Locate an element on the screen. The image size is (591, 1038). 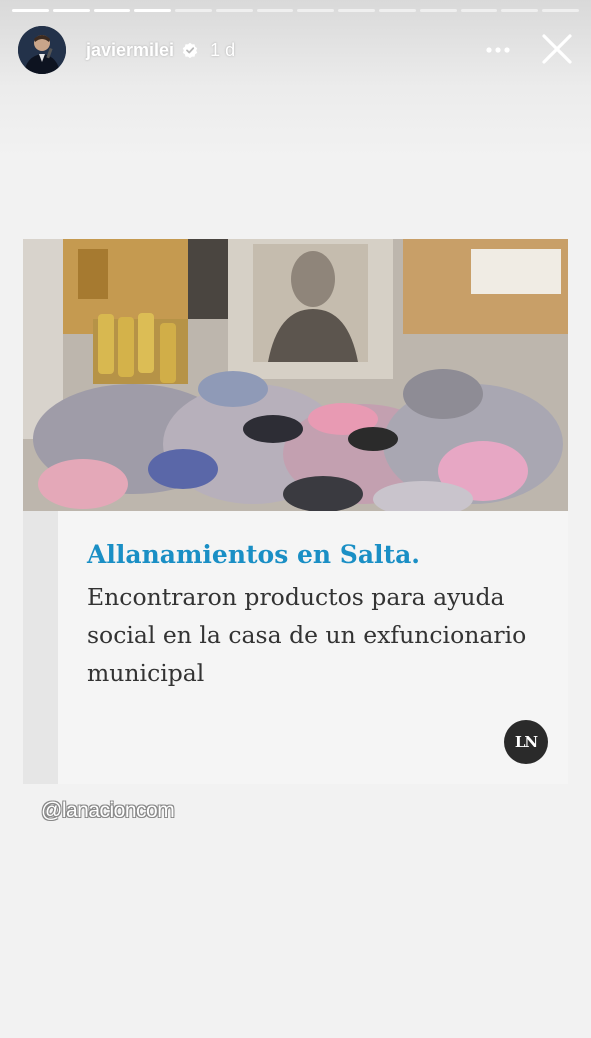
avatar-image is located at coordinates (42, 50).